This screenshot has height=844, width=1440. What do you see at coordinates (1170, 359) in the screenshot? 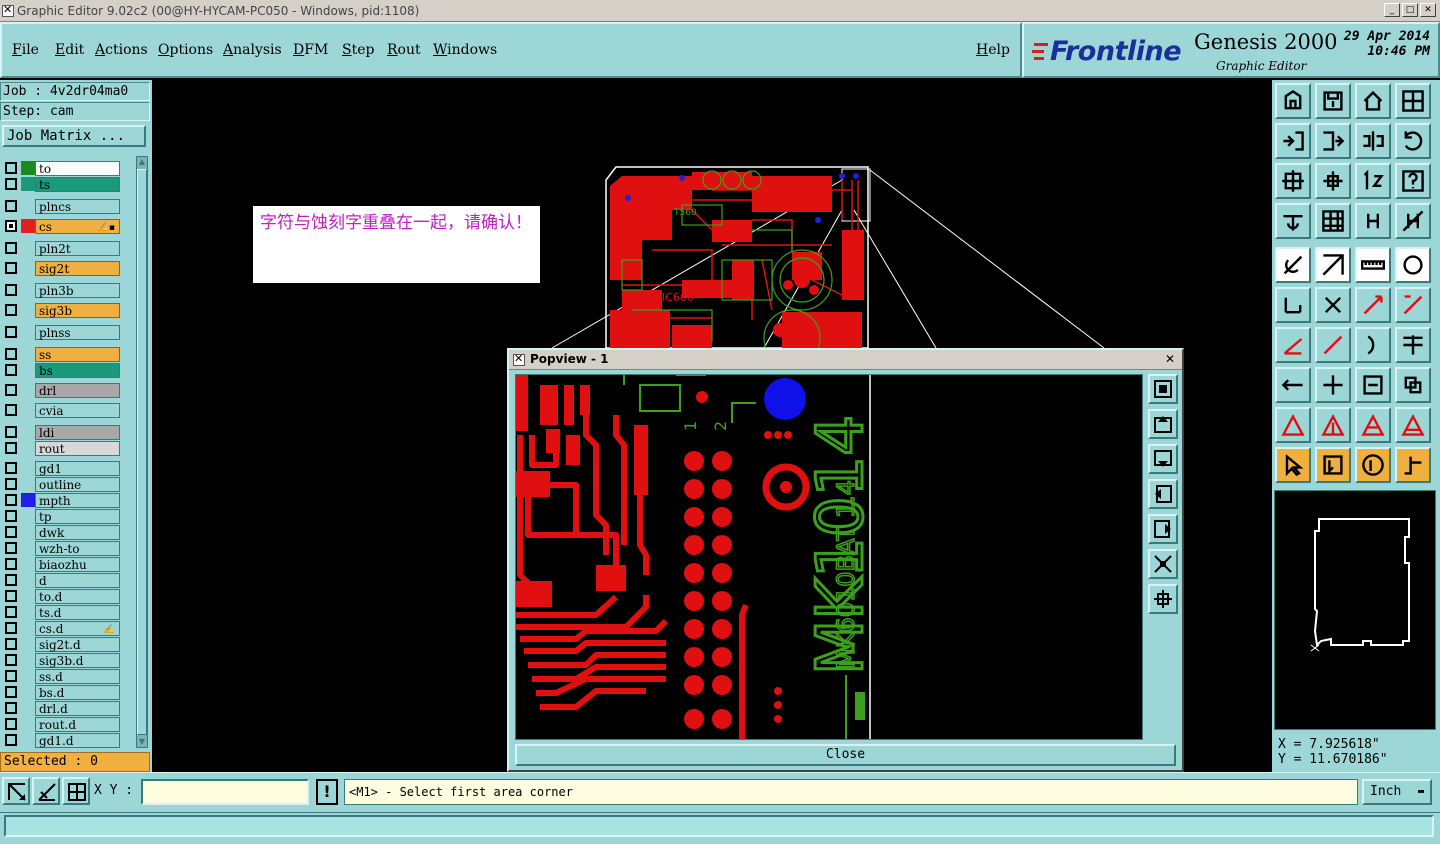
I see `popview-close-icon: ✕` at bounding box center [1170, 359].